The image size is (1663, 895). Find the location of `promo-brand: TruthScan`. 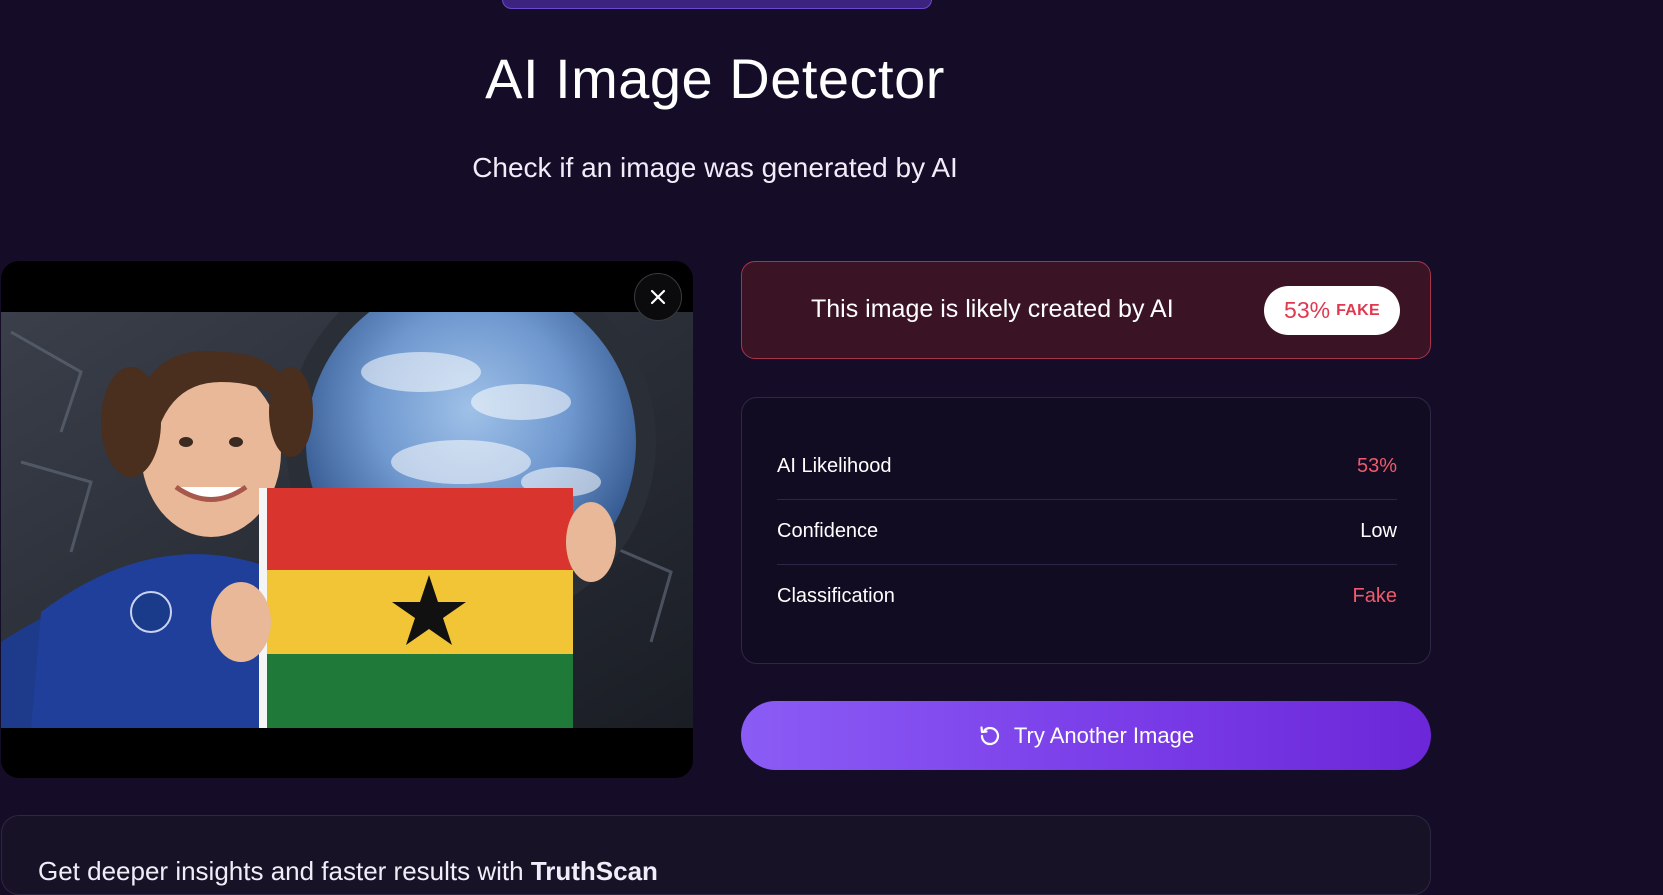

promo-brand: TruthScan is located at coordinates (594, 871).